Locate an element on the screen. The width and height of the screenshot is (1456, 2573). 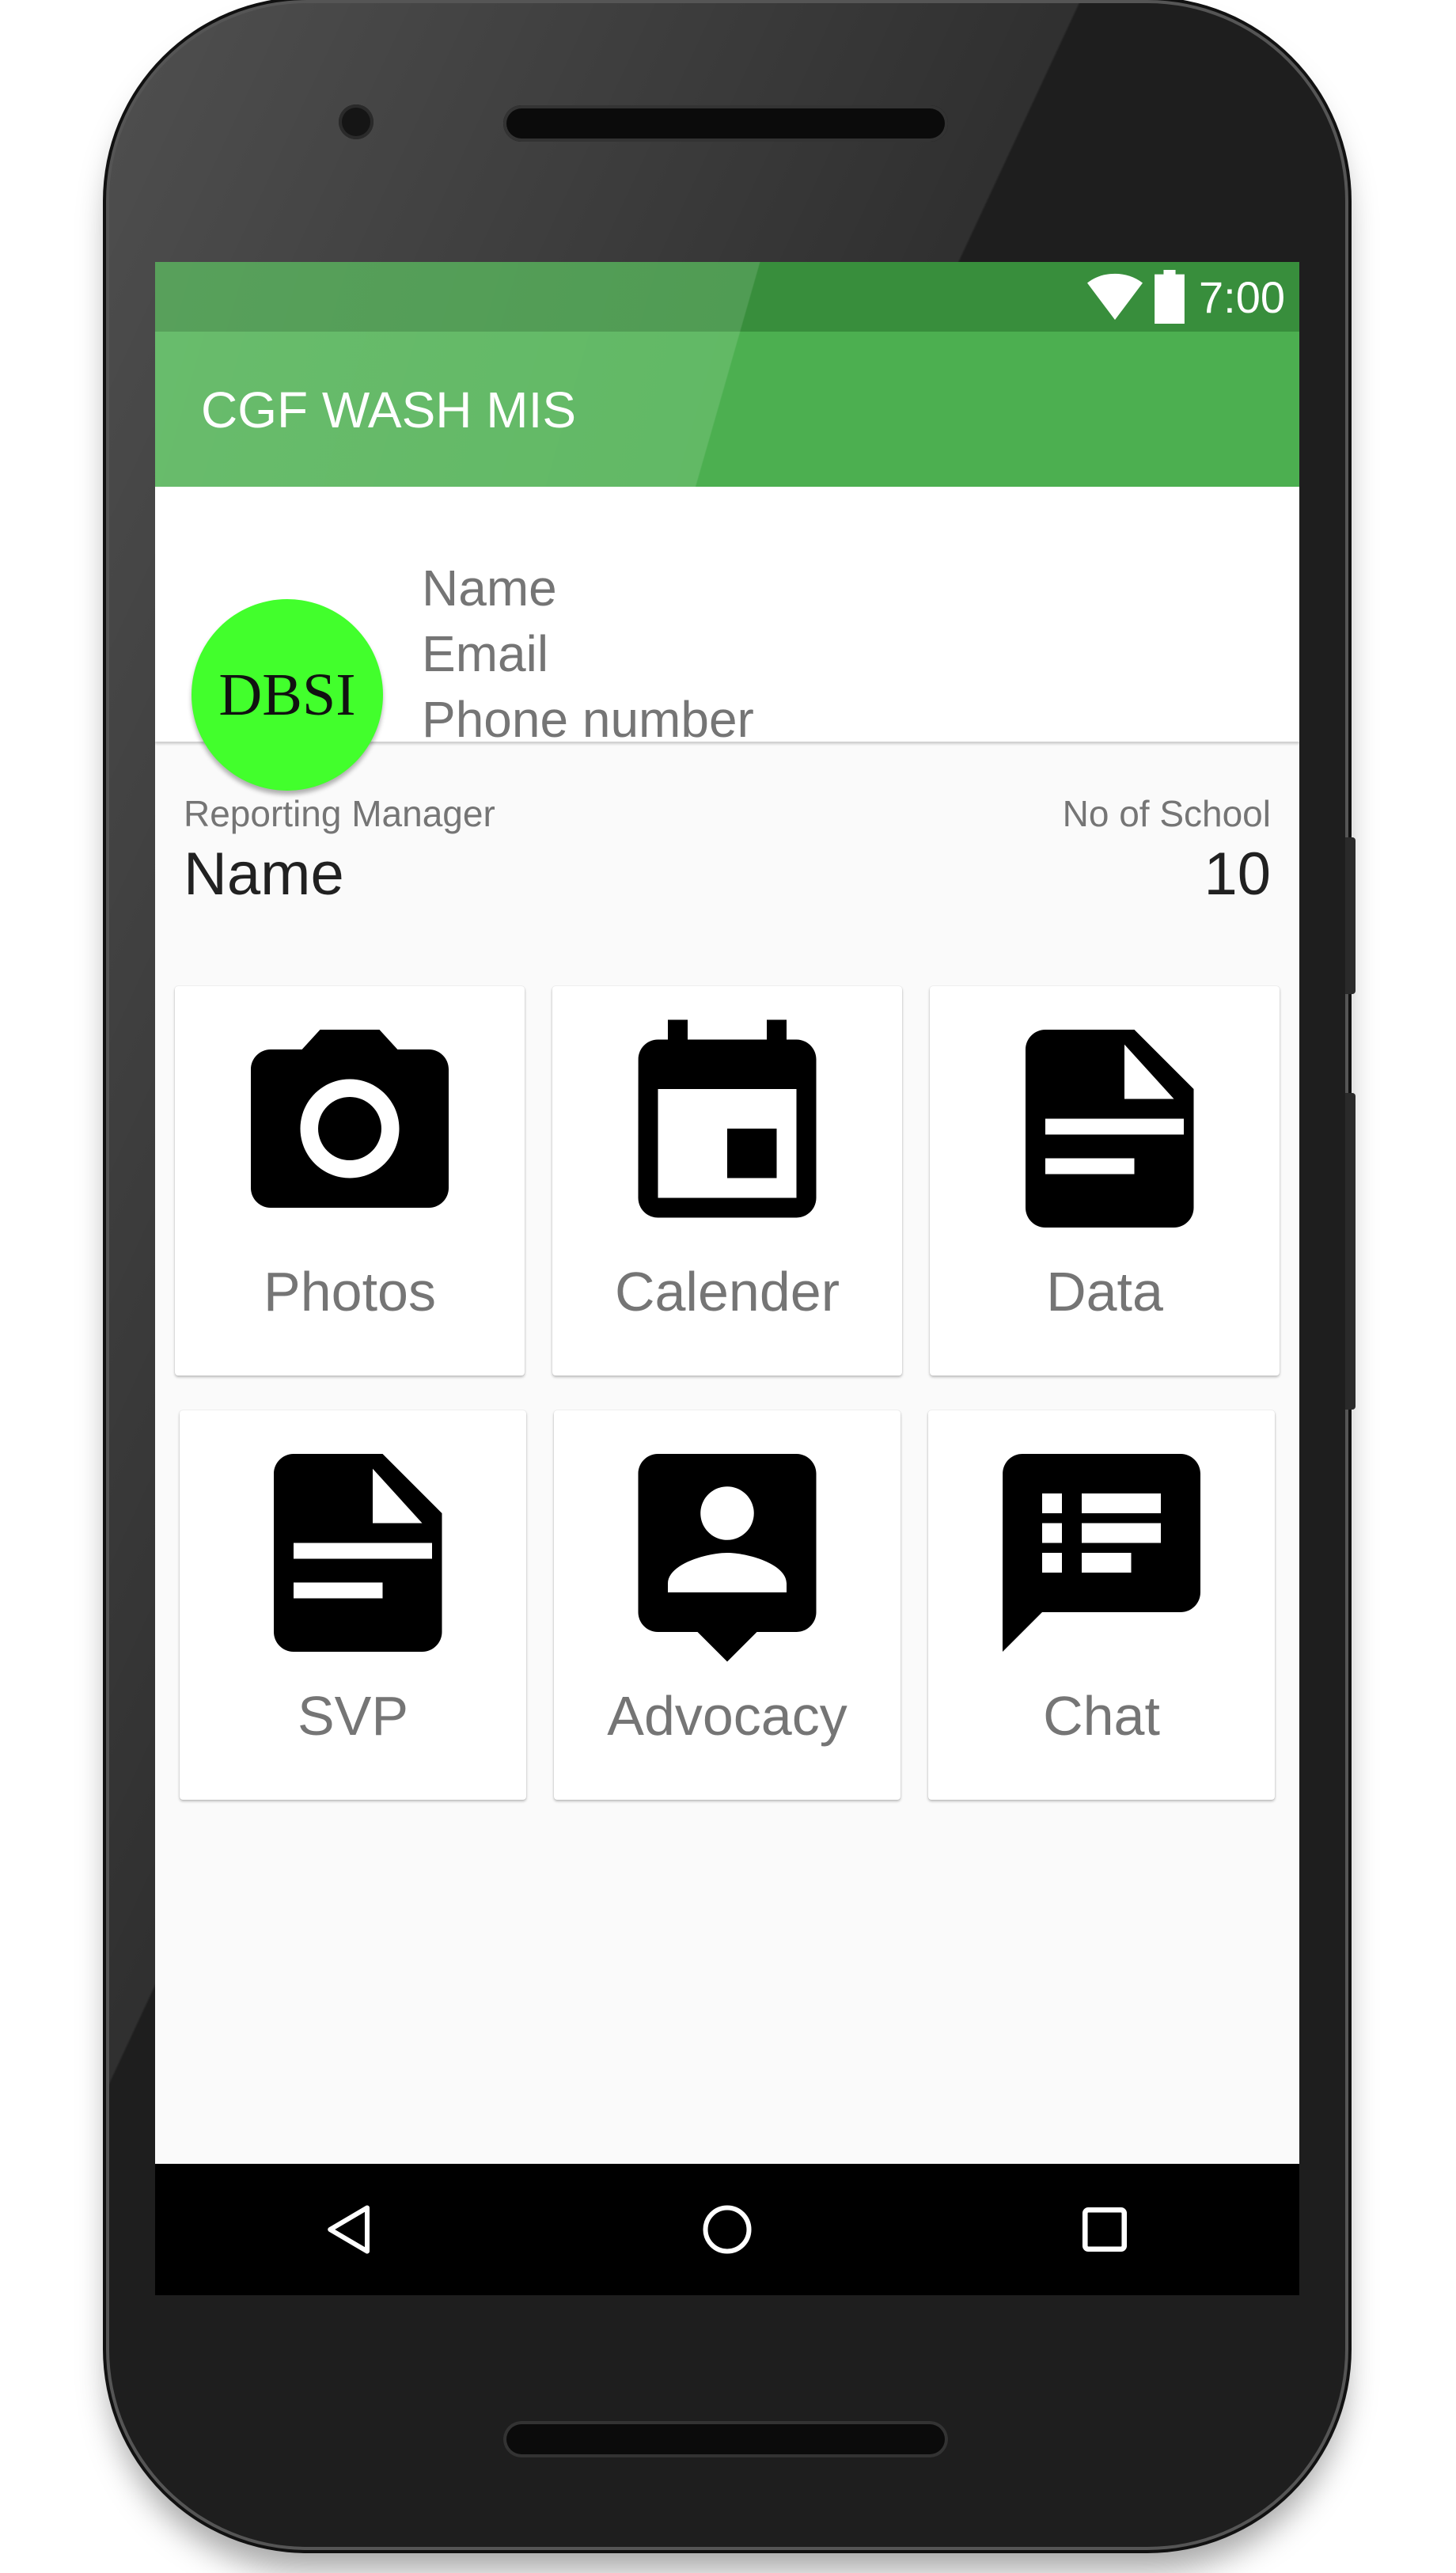
wifi-icon is located at coordinates (1115, 297).